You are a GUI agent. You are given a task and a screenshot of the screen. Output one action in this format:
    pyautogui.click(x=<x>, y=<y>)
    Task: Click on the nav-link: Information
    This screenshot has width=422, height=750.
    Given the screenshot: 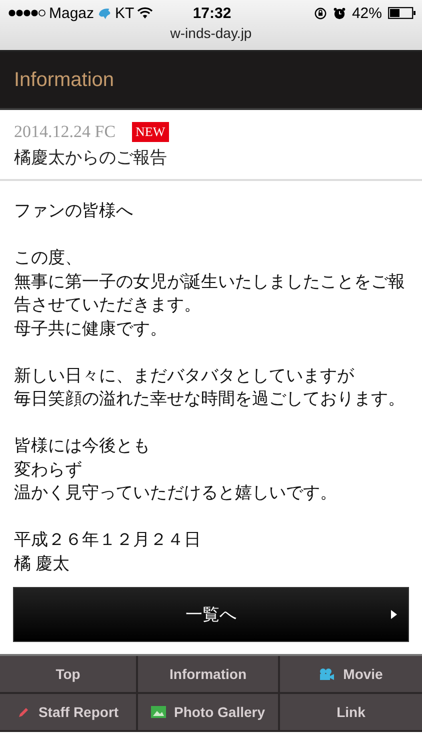 What is the action you would take?
    pyautogui.click(x=209, y=675)
    